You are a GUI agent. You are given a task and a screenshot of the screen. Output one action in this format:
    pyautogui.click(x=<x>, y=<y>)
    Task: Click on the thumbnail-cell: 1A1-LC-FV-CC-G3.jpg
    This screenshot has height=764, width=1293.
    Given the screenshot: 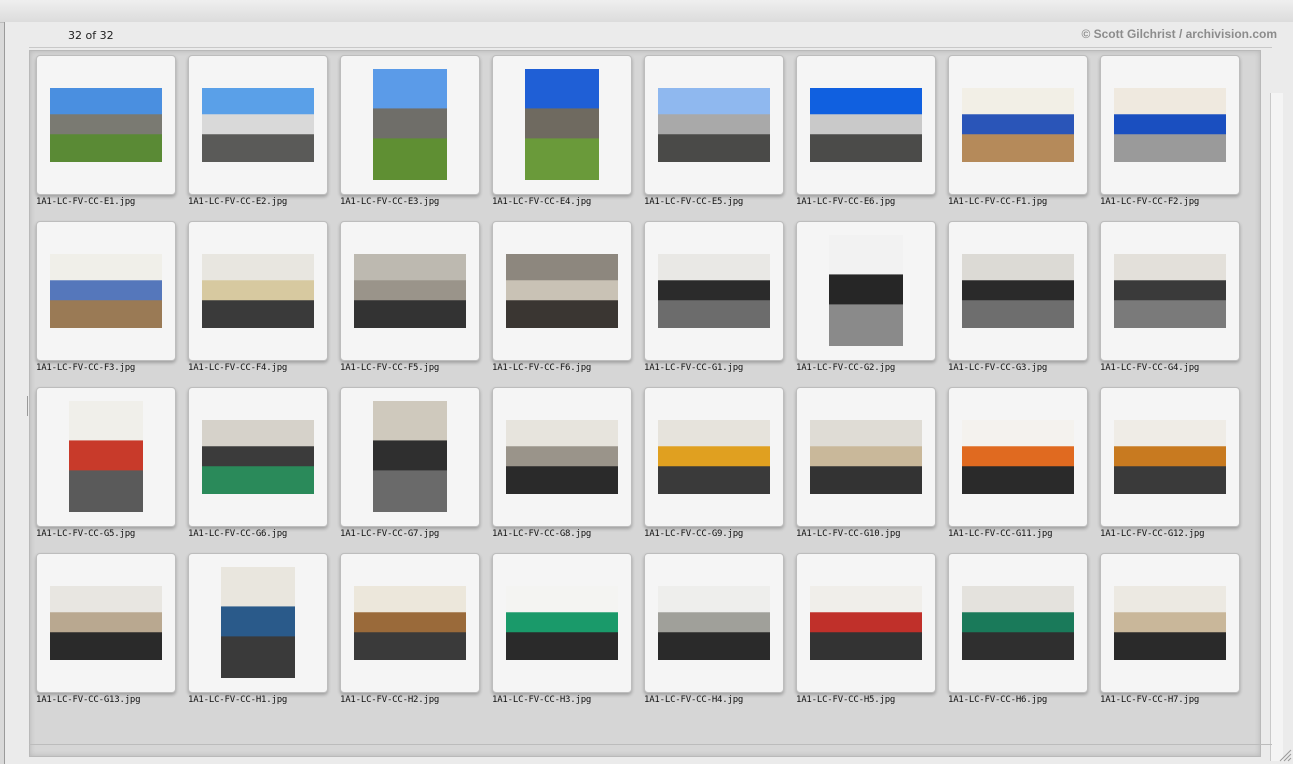 What is the action you would take?
    pyautogui.click(x=1018, y=301)
    